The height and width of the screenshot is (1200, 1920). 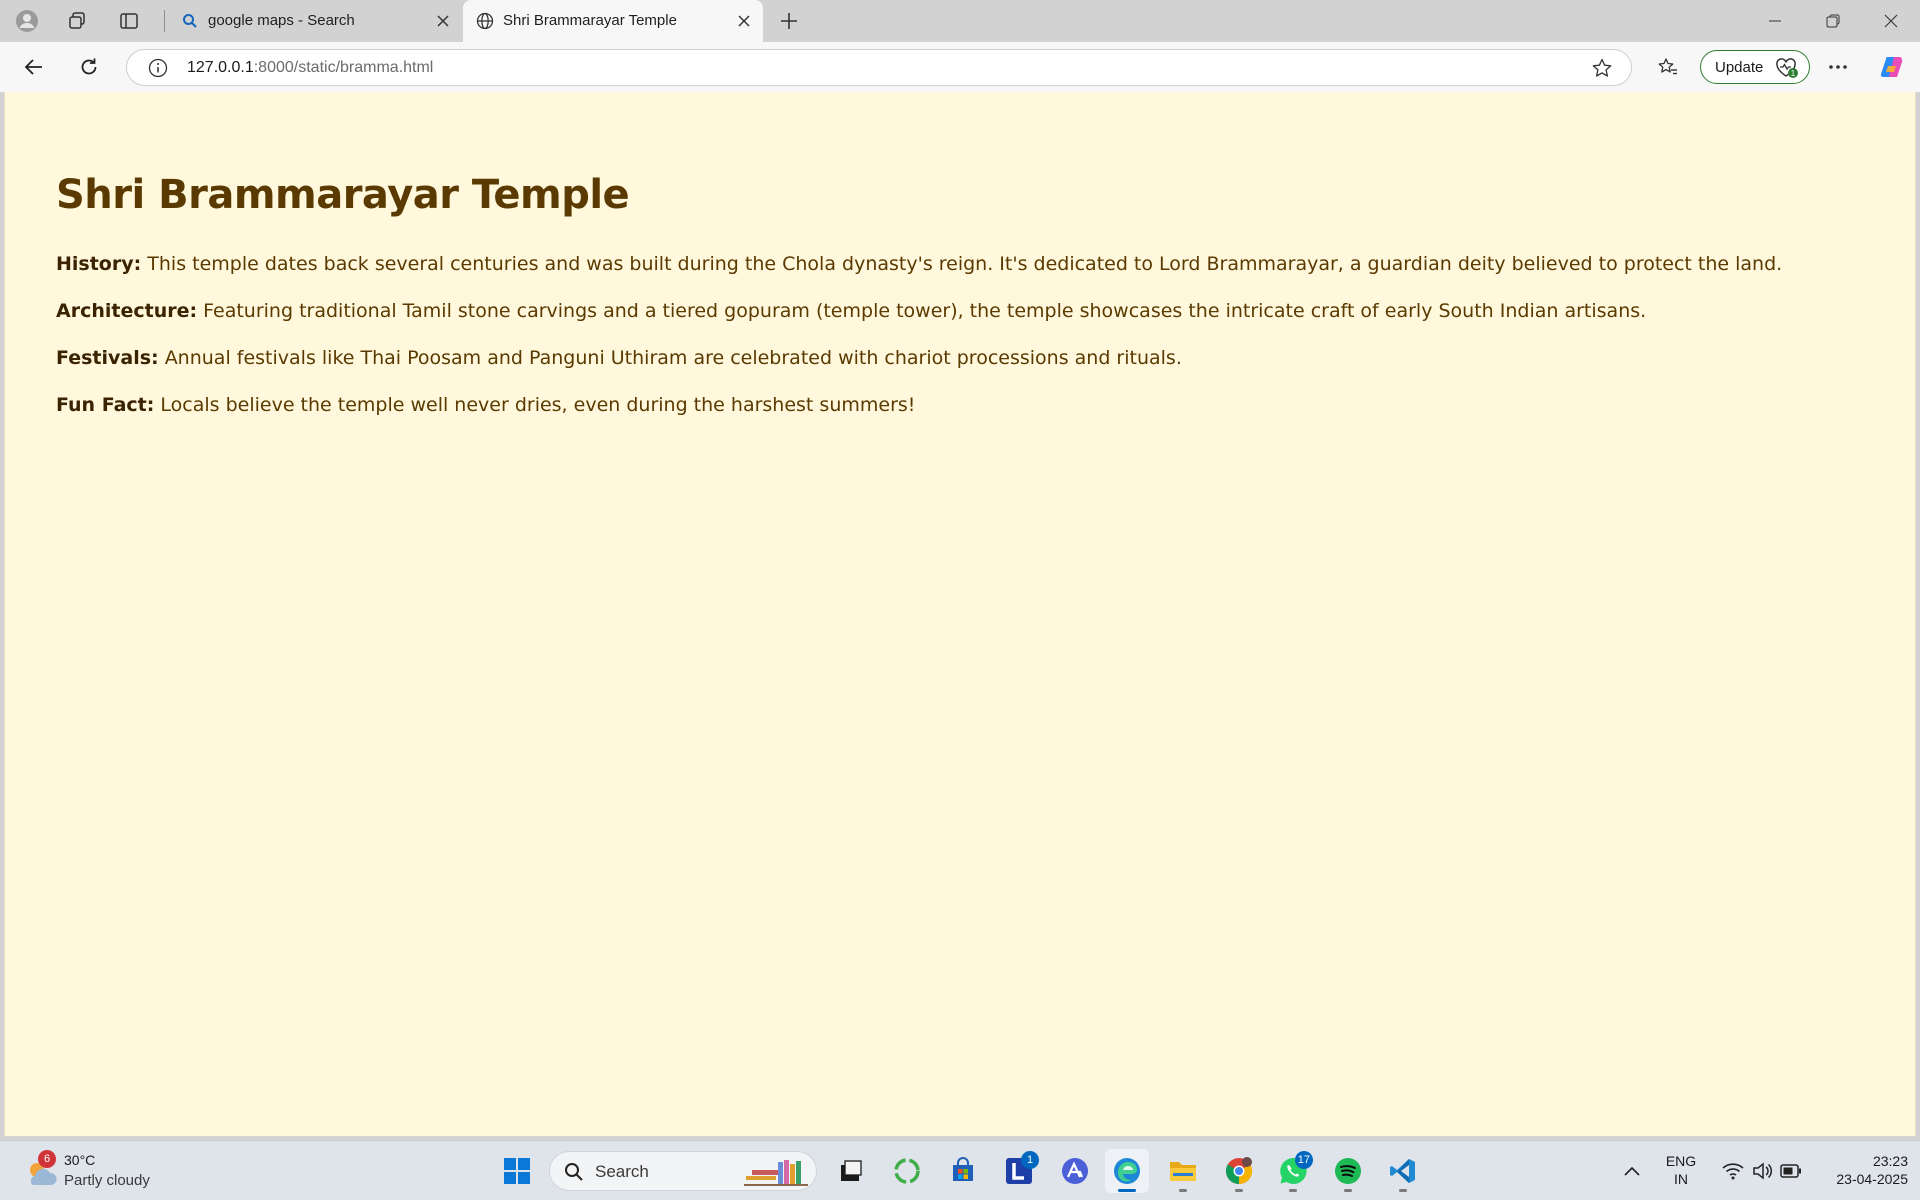 I want to click on start-button, so click(x=517, y=1171).